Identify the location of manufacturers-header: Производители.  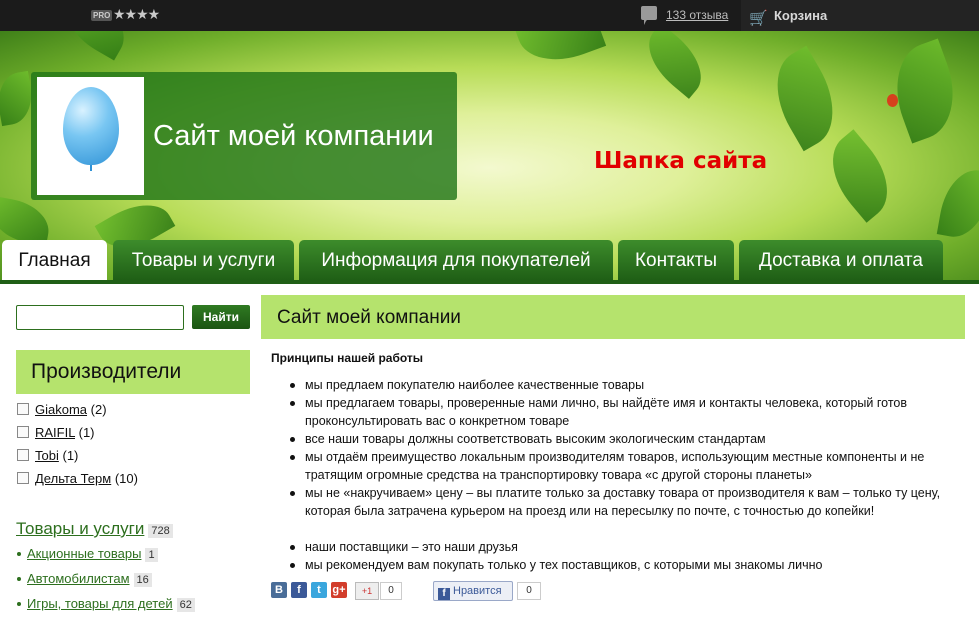
(133, 372).